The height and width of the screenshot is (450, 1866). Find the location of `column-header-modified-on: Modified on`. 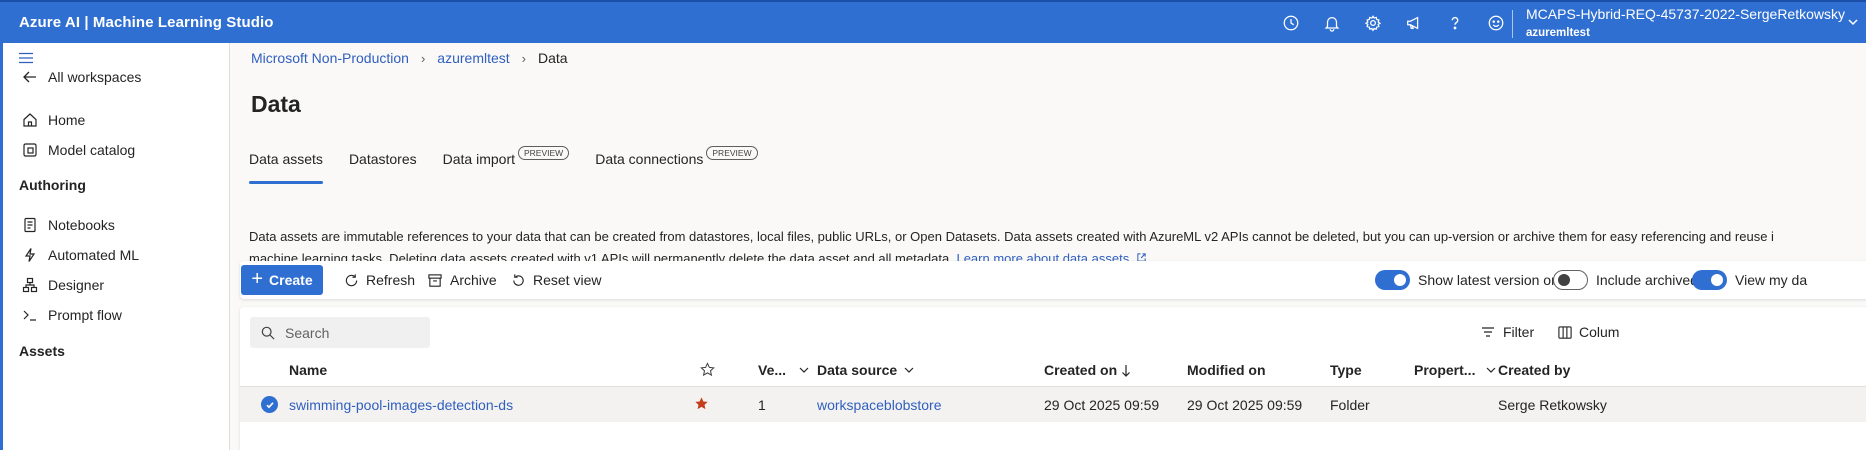

column-header-modified-on: Modified on is located at coordinates (1226, 370).